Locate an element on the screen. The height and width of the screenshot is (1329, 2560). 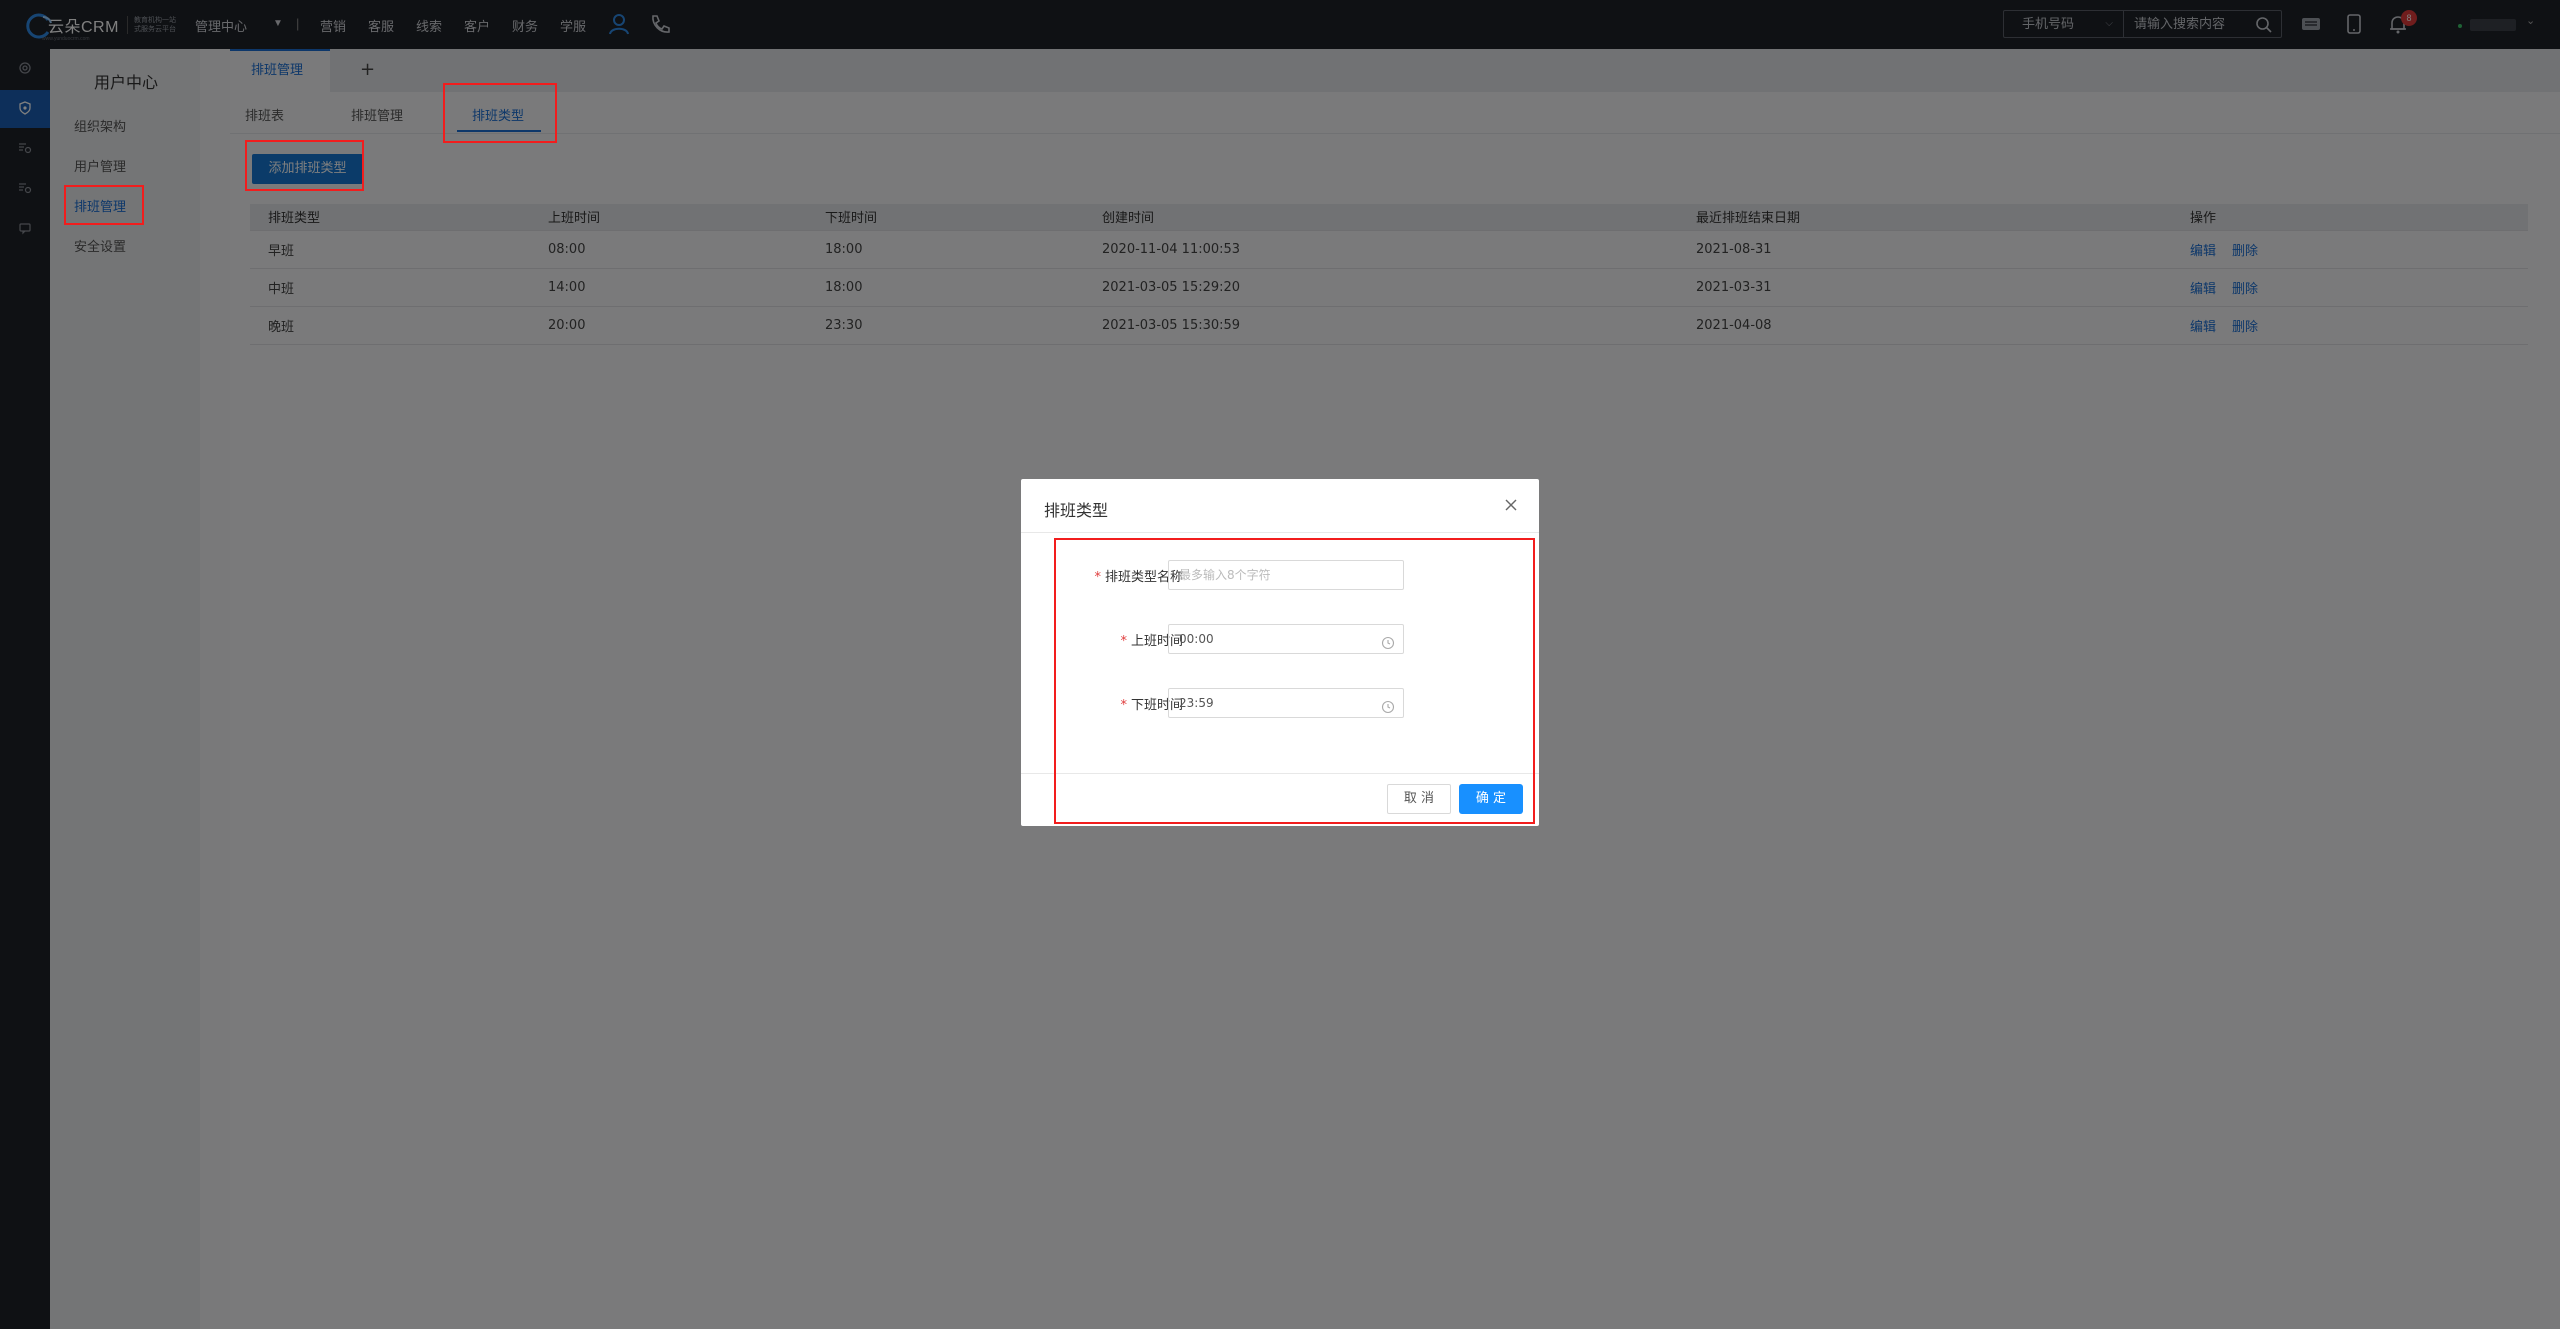
annotation-box-form is located at coordinates (1294, 681).